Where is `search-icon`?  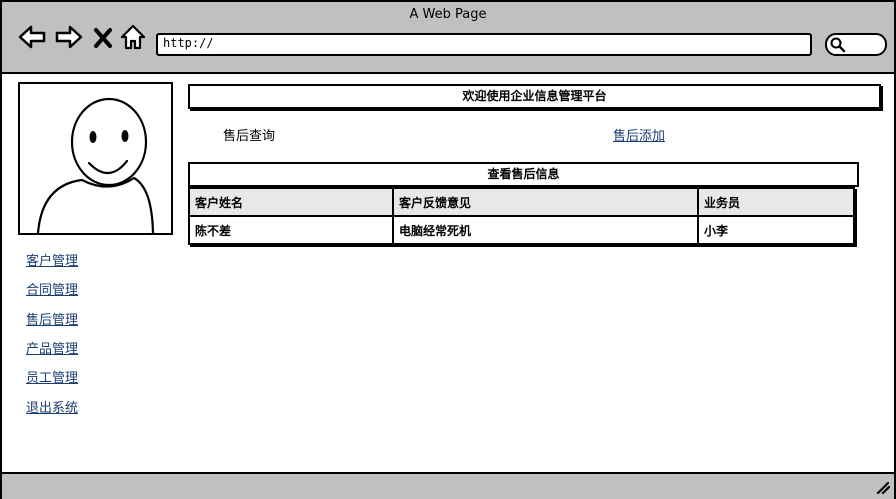 search-icon is located at coordinates (838, 45).